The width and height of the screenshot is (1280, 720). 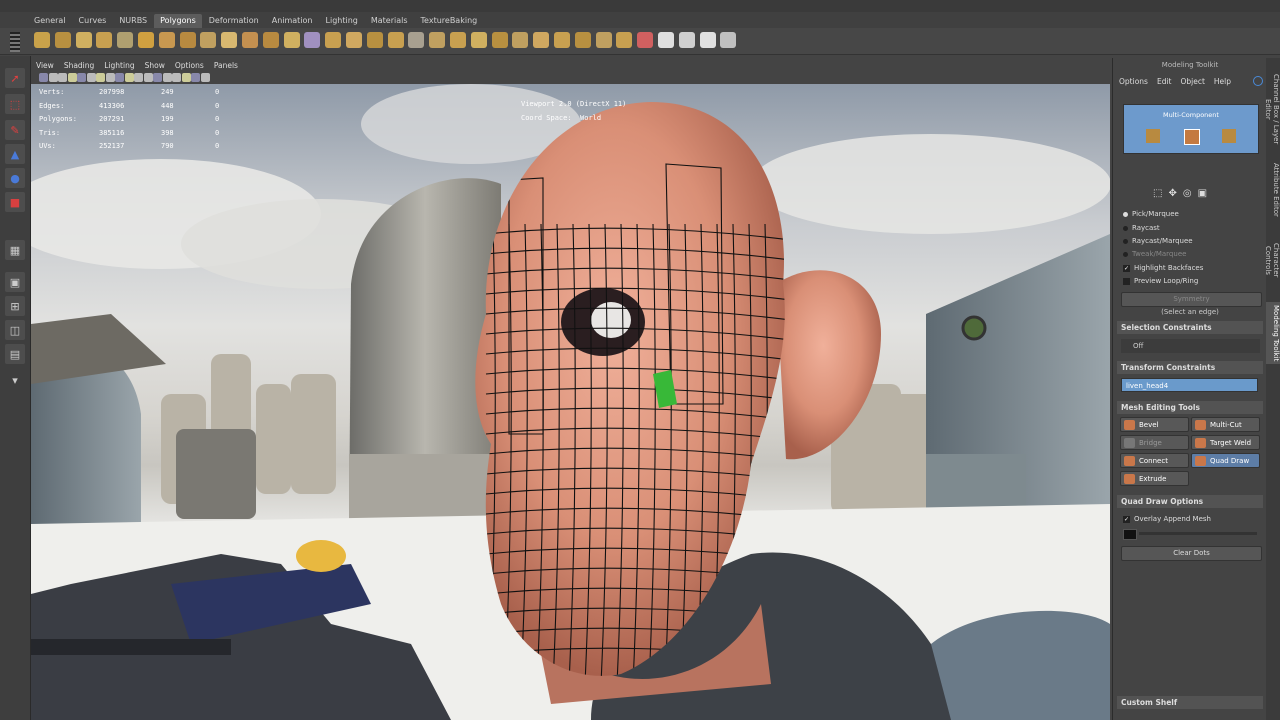 What do you see at coordinates (15, 380) in the screenshot?
I see `expand-icon: ▾` at bounding box center [15, 380].